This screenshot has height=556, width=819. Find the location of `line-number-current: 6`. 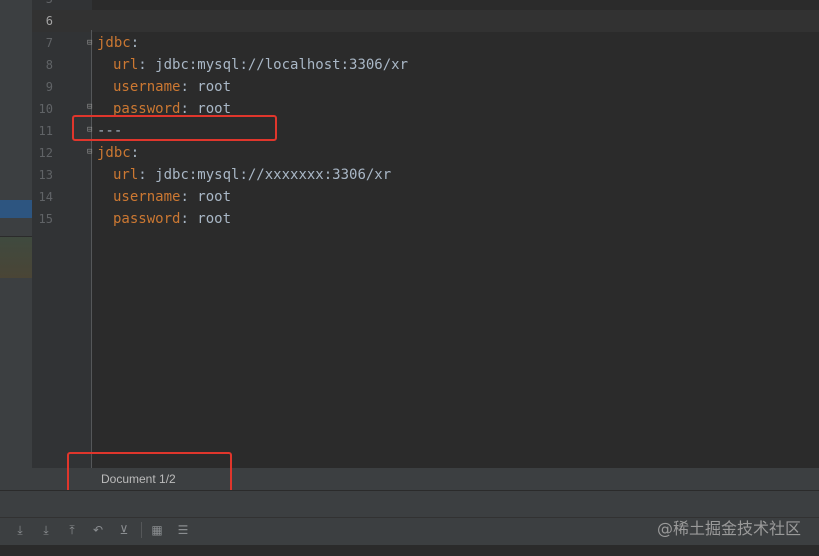

line-number-current: 6 is located at coordinates (49, 21).